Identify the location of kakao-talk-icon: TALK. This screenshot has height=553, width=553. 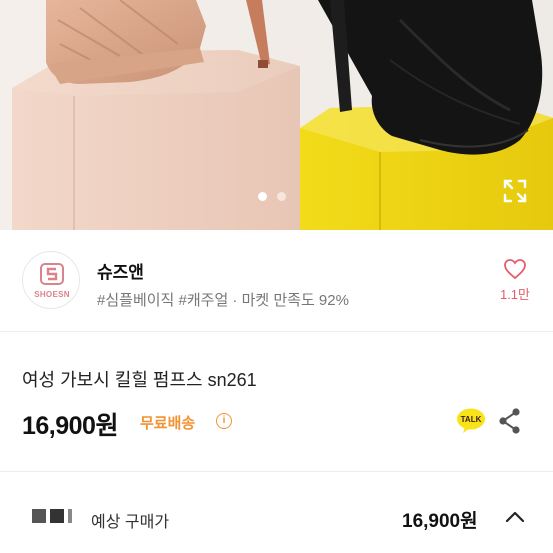
(471, 421).